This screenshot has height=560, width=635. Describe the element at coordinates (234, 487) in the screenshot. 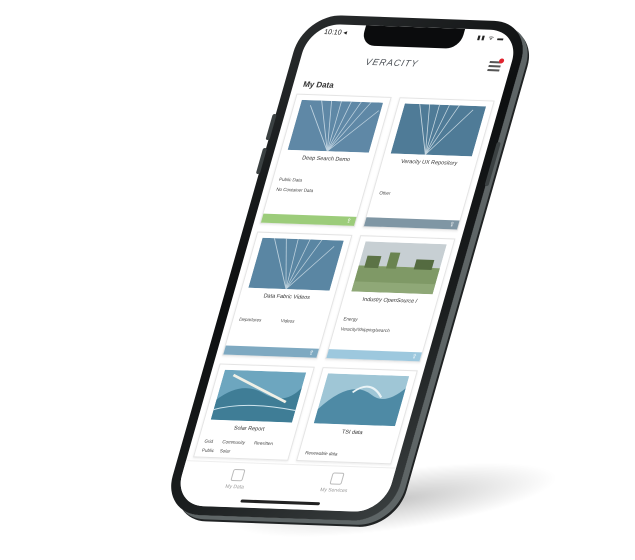

I see `tab-label: My Data` at that location.